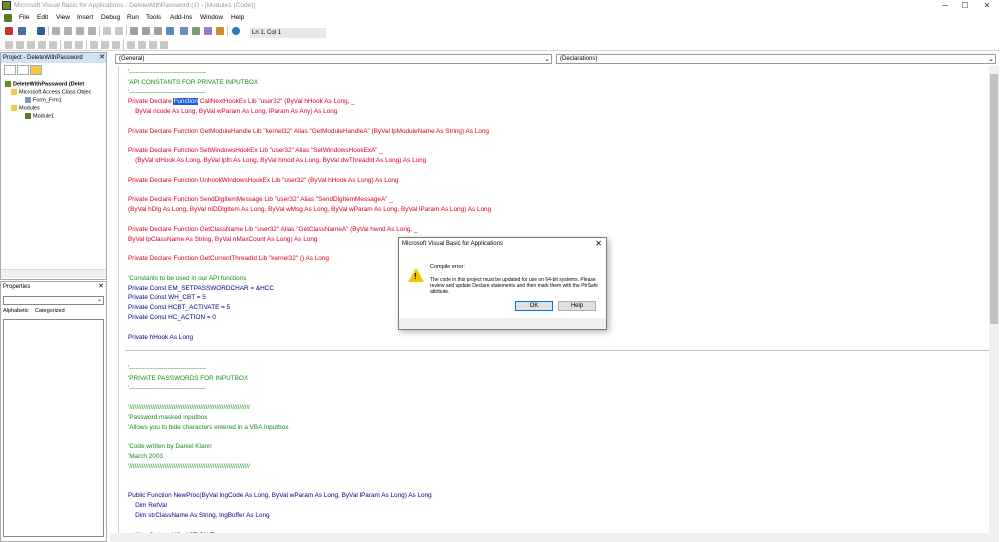 The width and height of the screenshot is (1000, 542). What do you see at coordinates (994, 199) in the screenshot?
I see `scrollbar-thumb` at bounding box center [994, 199].